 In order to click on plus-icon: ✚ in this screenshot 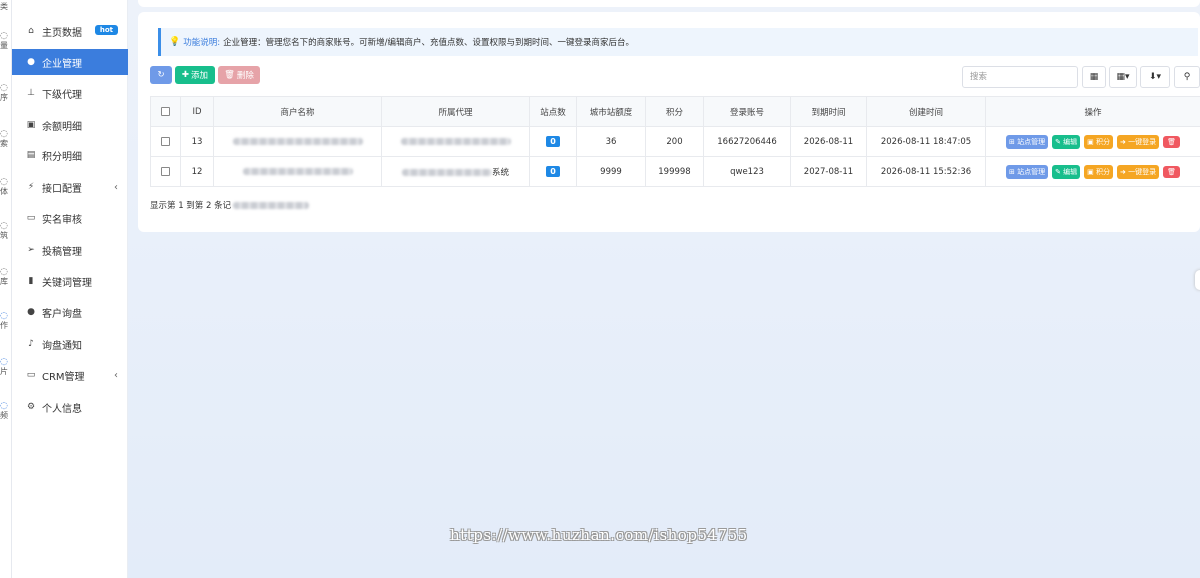, I will do `click(185, 75)`.